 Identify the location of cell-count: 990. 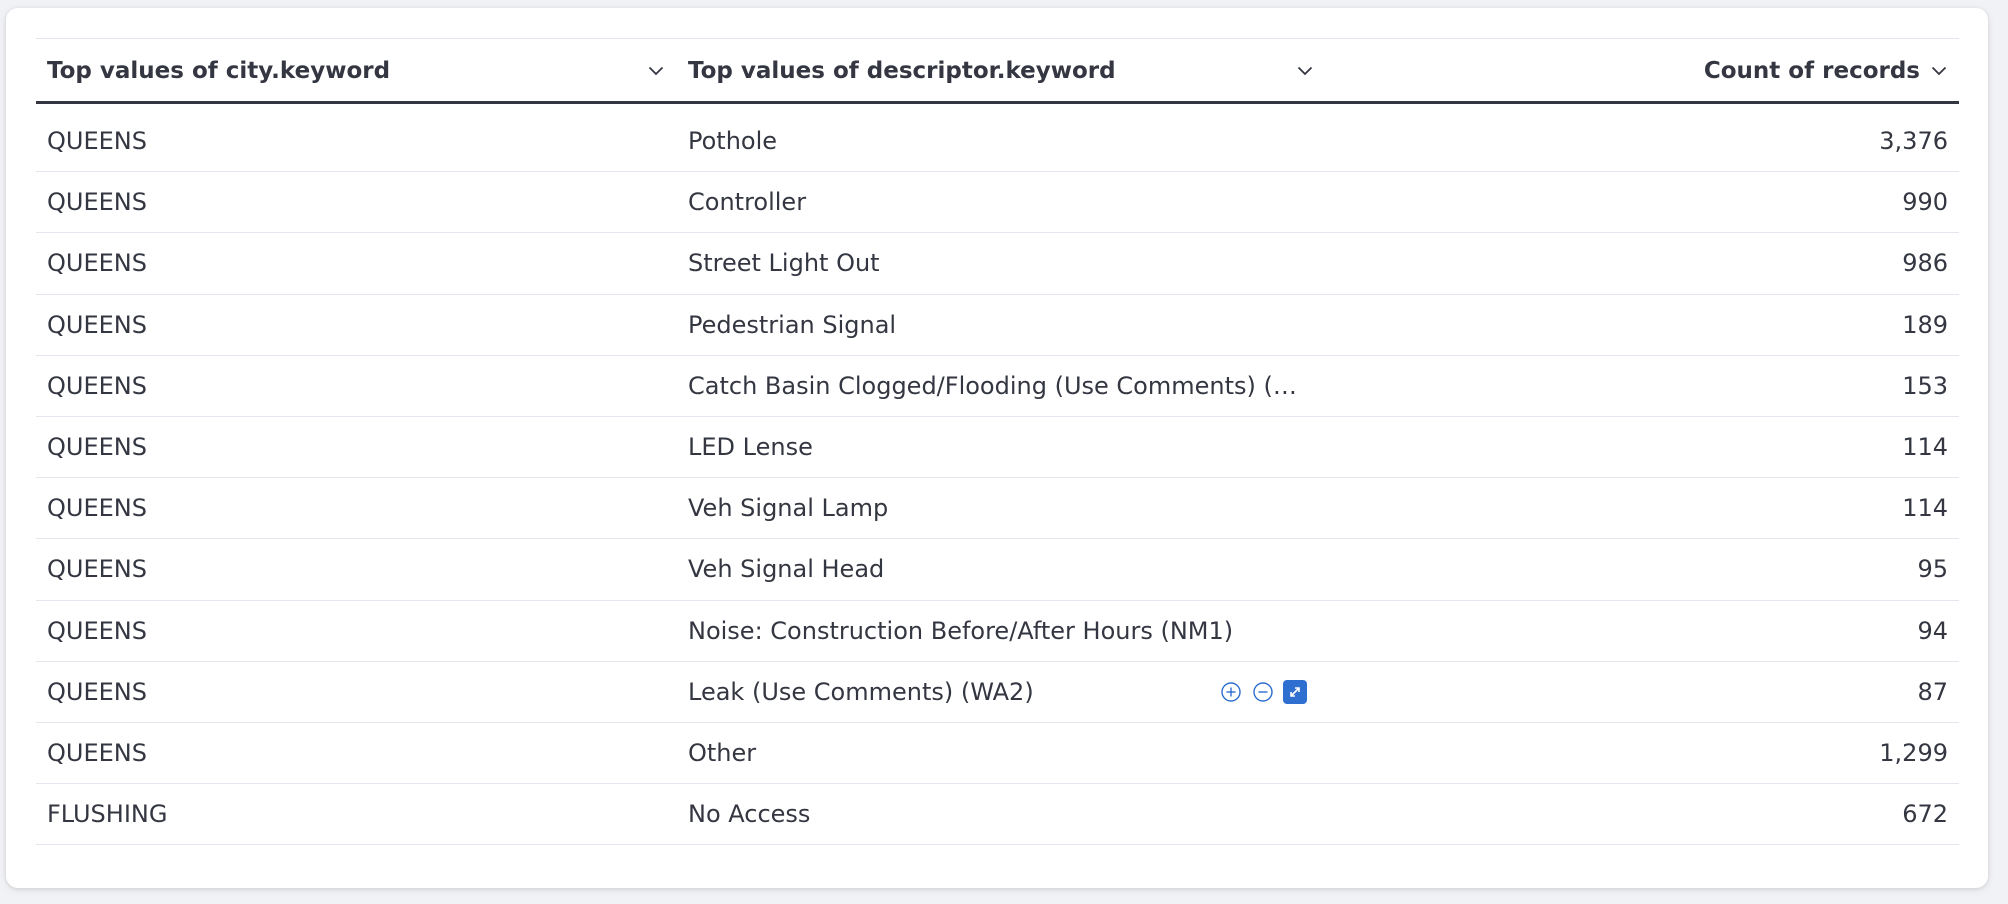
(1798, 202).